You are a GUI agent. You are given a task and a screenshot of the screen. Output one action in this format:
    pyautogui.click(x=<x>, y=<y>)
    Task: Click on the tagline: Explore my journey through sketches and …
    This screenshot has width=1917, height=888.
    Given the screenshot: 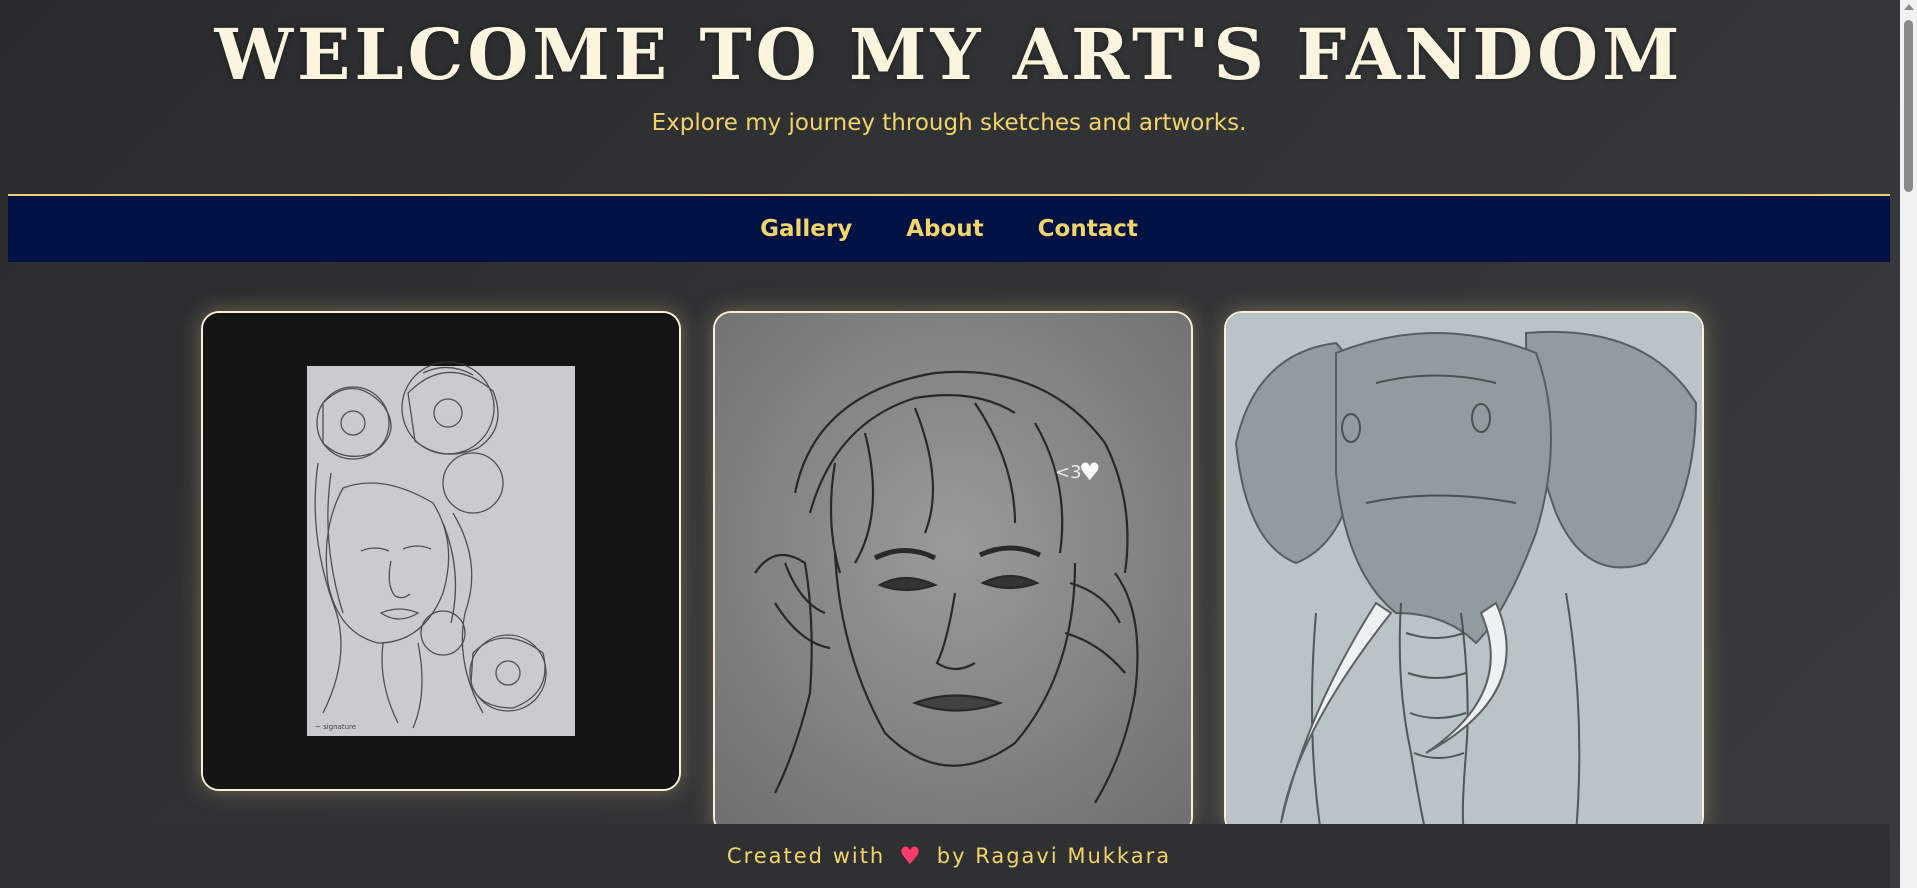 What is the action you would take?
    pyautogui.click(x=949, y=123)
    